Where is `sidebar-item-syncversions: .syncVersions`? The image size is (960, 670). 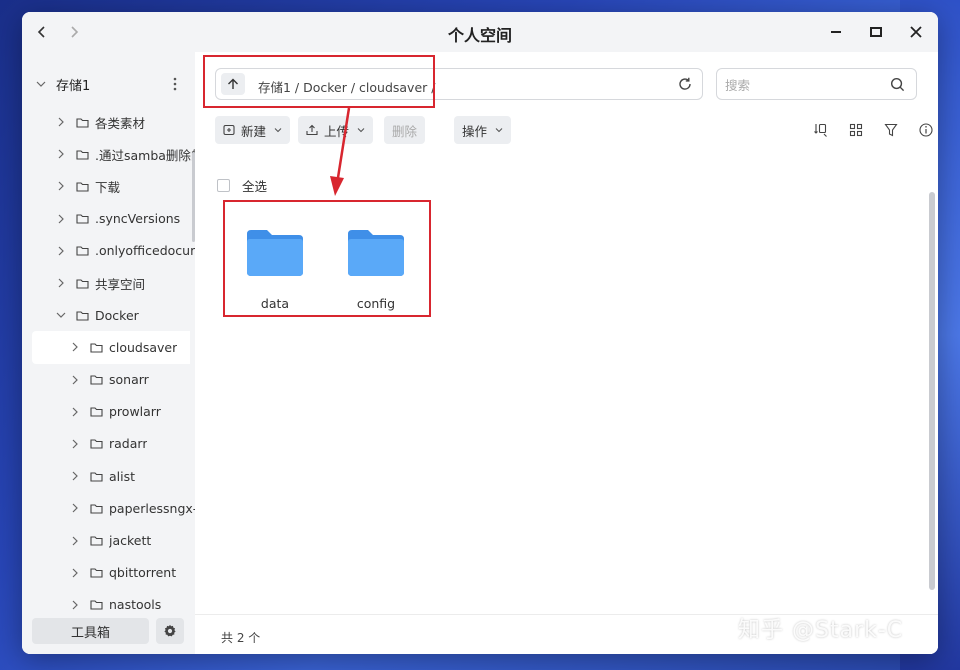
sidebar-item-syncversions: .syncVersions is located at coordinates (108, 219).